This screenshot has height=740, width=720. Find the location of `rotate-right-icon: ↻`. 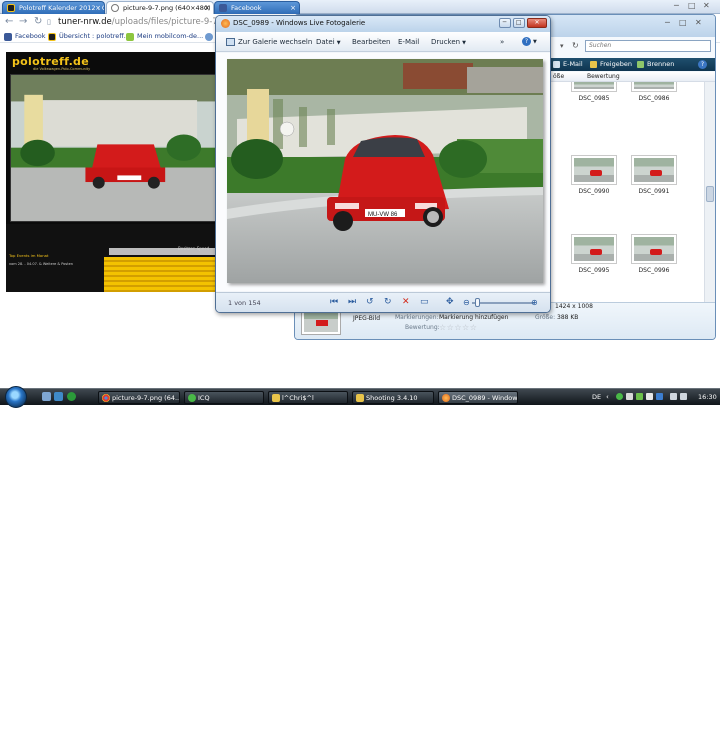

rotate-right-icon: ↻ is located at coordinates (388, 302).